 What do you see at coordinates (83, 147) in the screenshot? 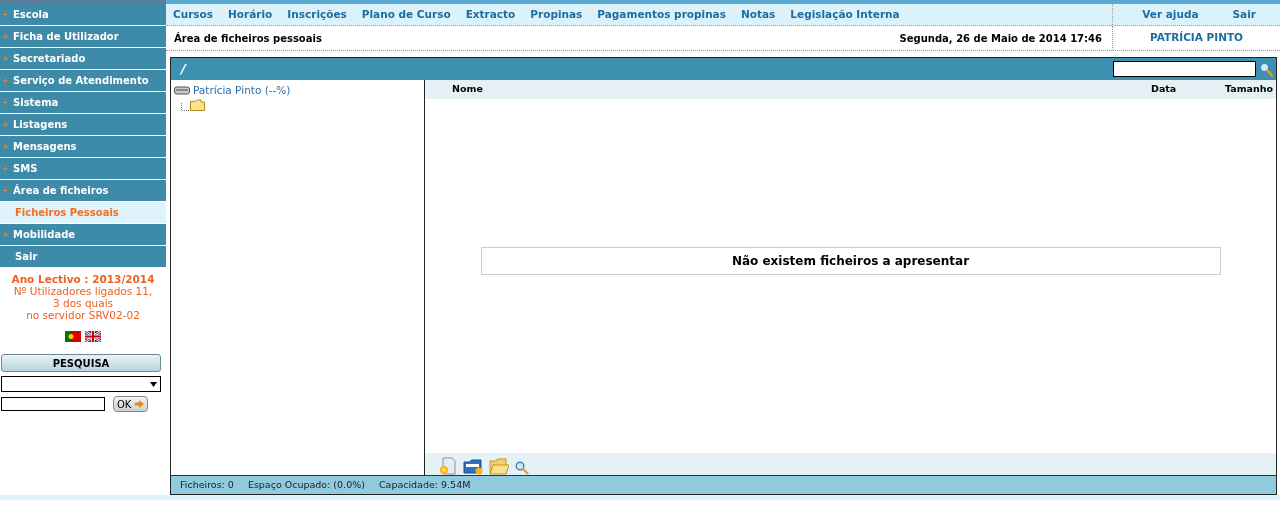
I see `sidebar-item: Mensagens` at bounding box center [83, 147].